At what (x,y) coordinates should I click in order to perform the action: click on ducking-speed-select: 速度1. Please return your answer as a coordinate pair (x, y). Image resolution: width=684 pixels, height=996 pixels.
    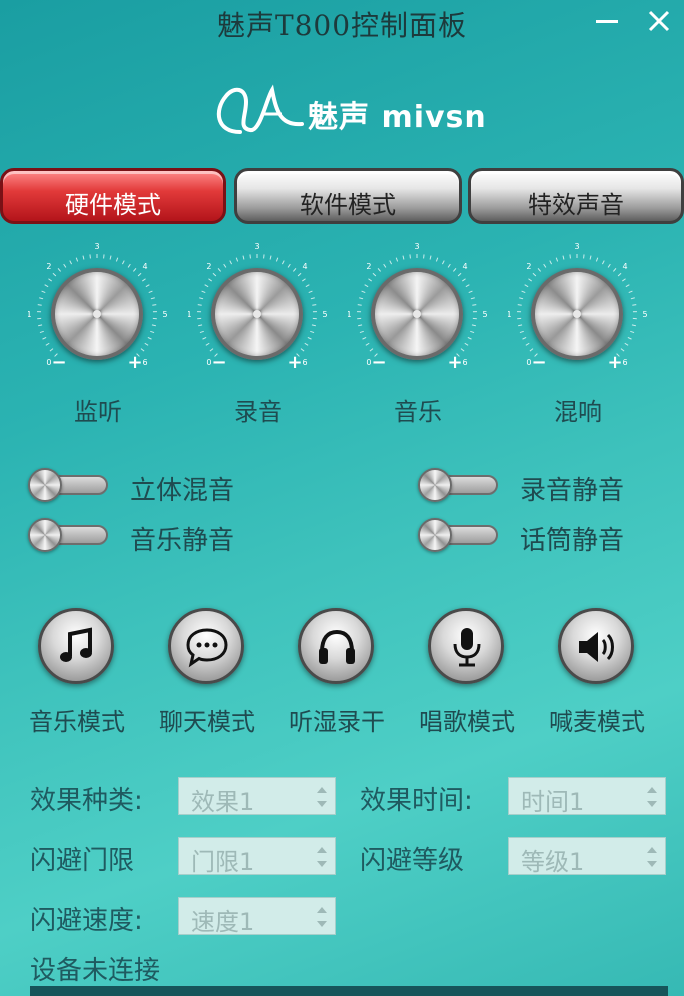
    Looking at the image, I should click on (257, 916).